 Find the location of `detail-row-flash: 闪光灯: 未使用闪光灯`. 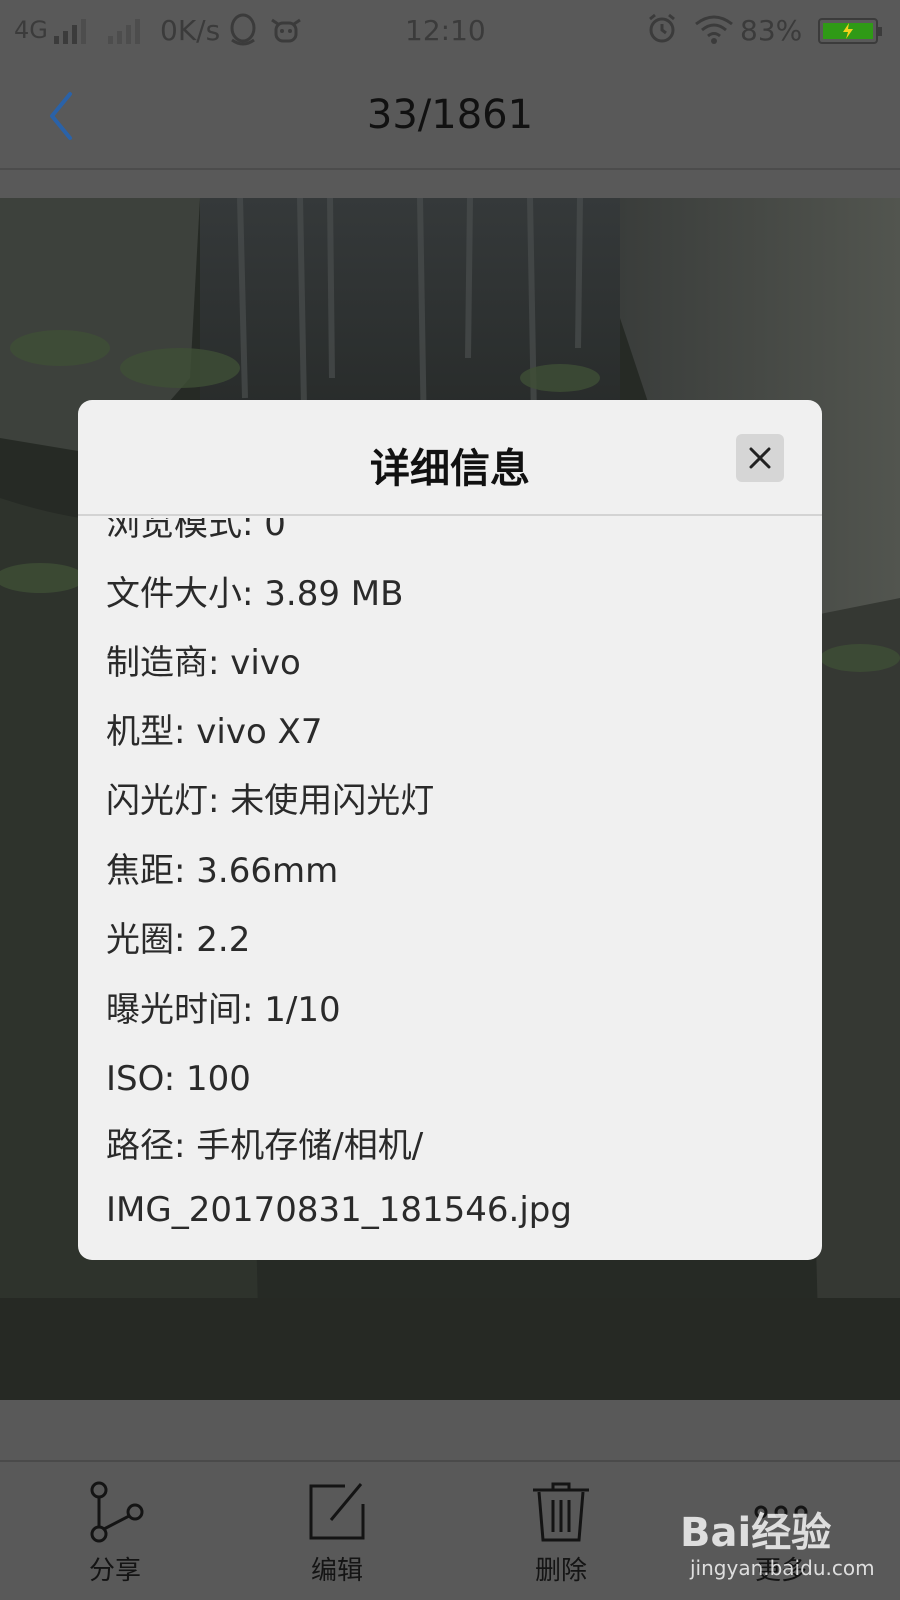

detail-row-flash: 闪光灯: 未使用闪光灯 is located at coordinates (270, 801).